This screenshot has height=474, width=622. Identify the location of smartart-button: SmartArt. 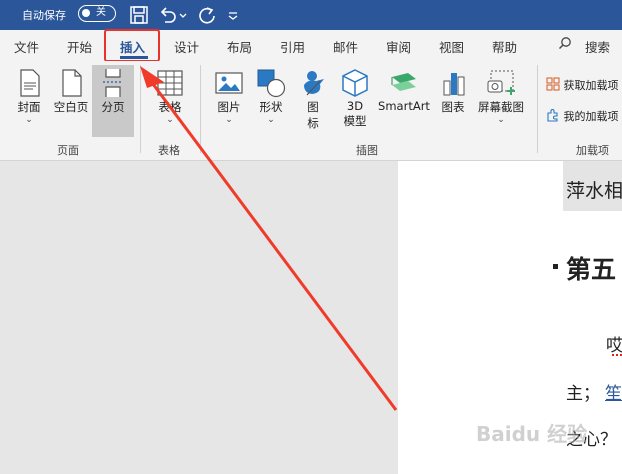
(404, 90).